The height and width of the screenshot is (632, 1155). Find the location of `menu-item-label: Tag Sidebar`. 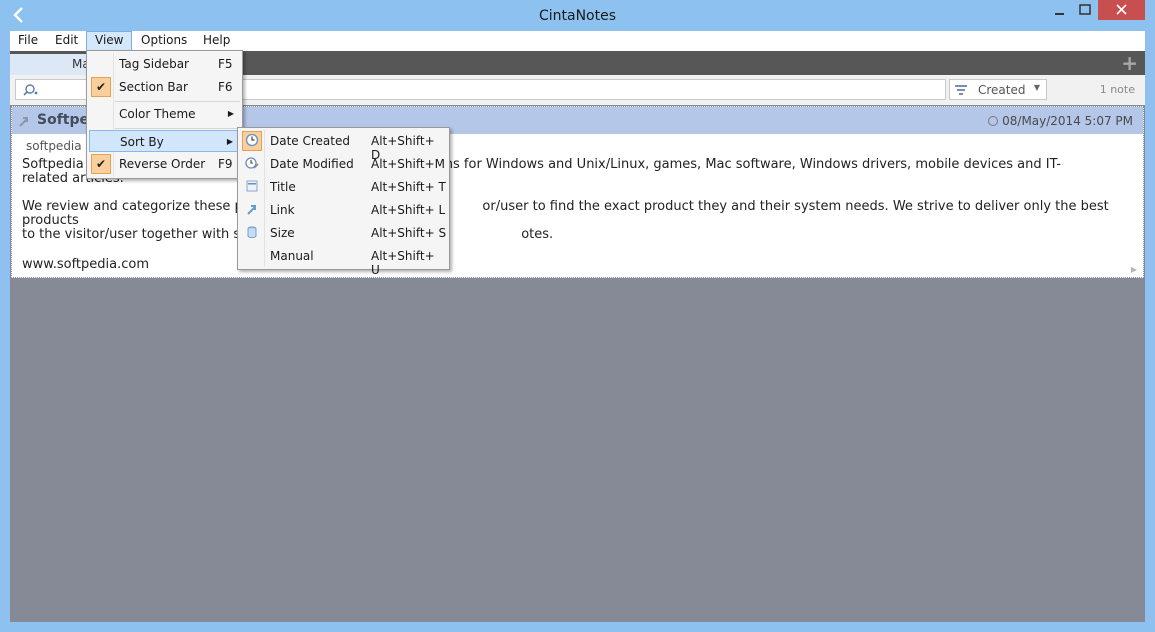

menu-item-label: Tag Sidebar is located at coordinates (154, 64).